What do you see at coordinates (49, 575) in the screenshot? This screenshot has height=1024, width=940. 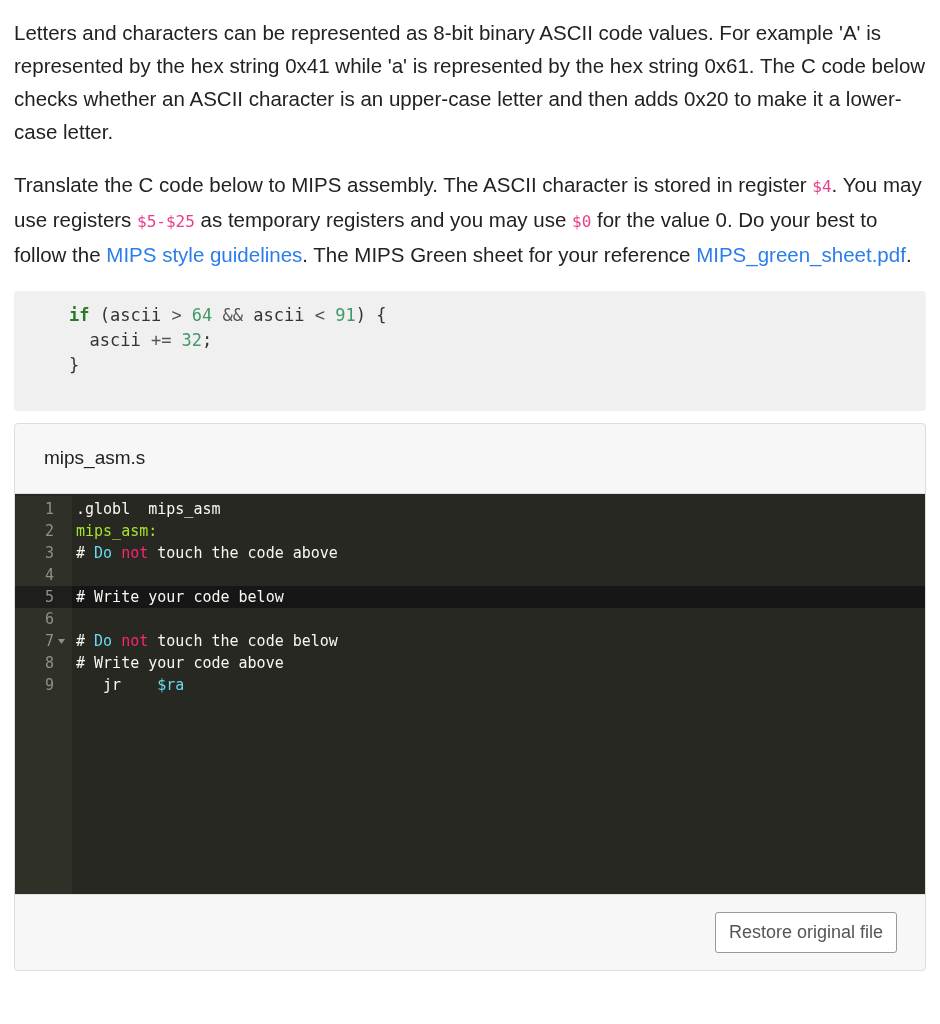 I see `line-number: 4` at bounding box center [49, 575].